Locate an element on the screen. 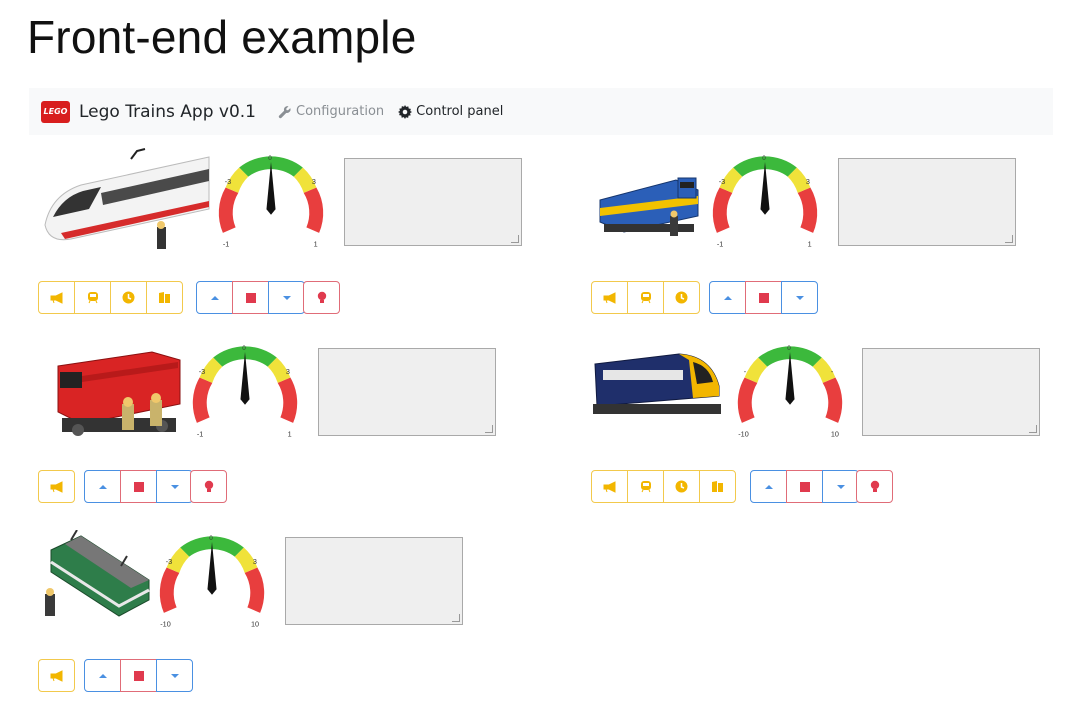 Image resolution: width=1083 pixels, height=715 pixels. gauge-label-max: 10 is located at coordinates (835, 433).